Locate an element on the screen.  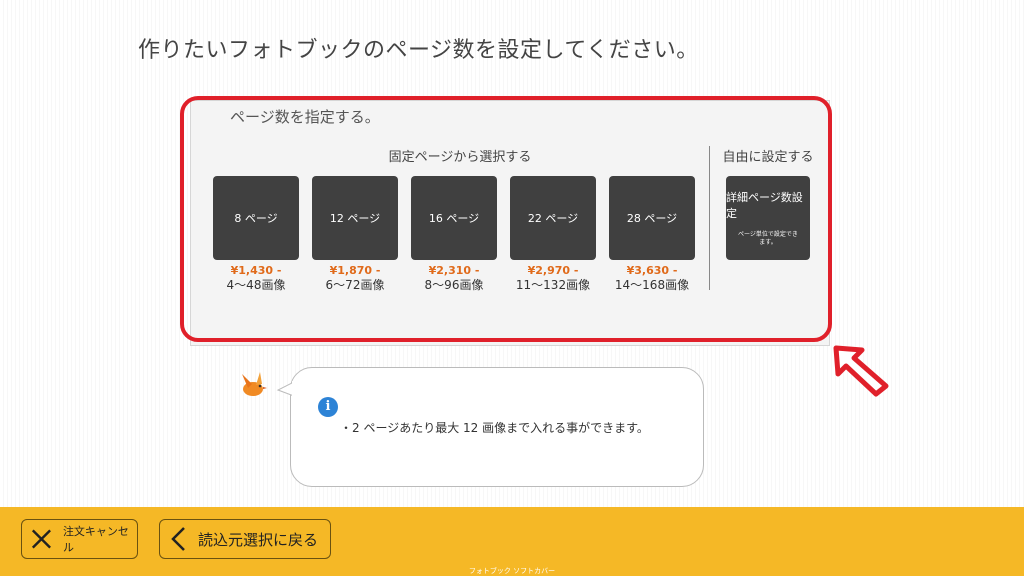
page-option-28: 28 ページ is located at coordinates (652, 218).